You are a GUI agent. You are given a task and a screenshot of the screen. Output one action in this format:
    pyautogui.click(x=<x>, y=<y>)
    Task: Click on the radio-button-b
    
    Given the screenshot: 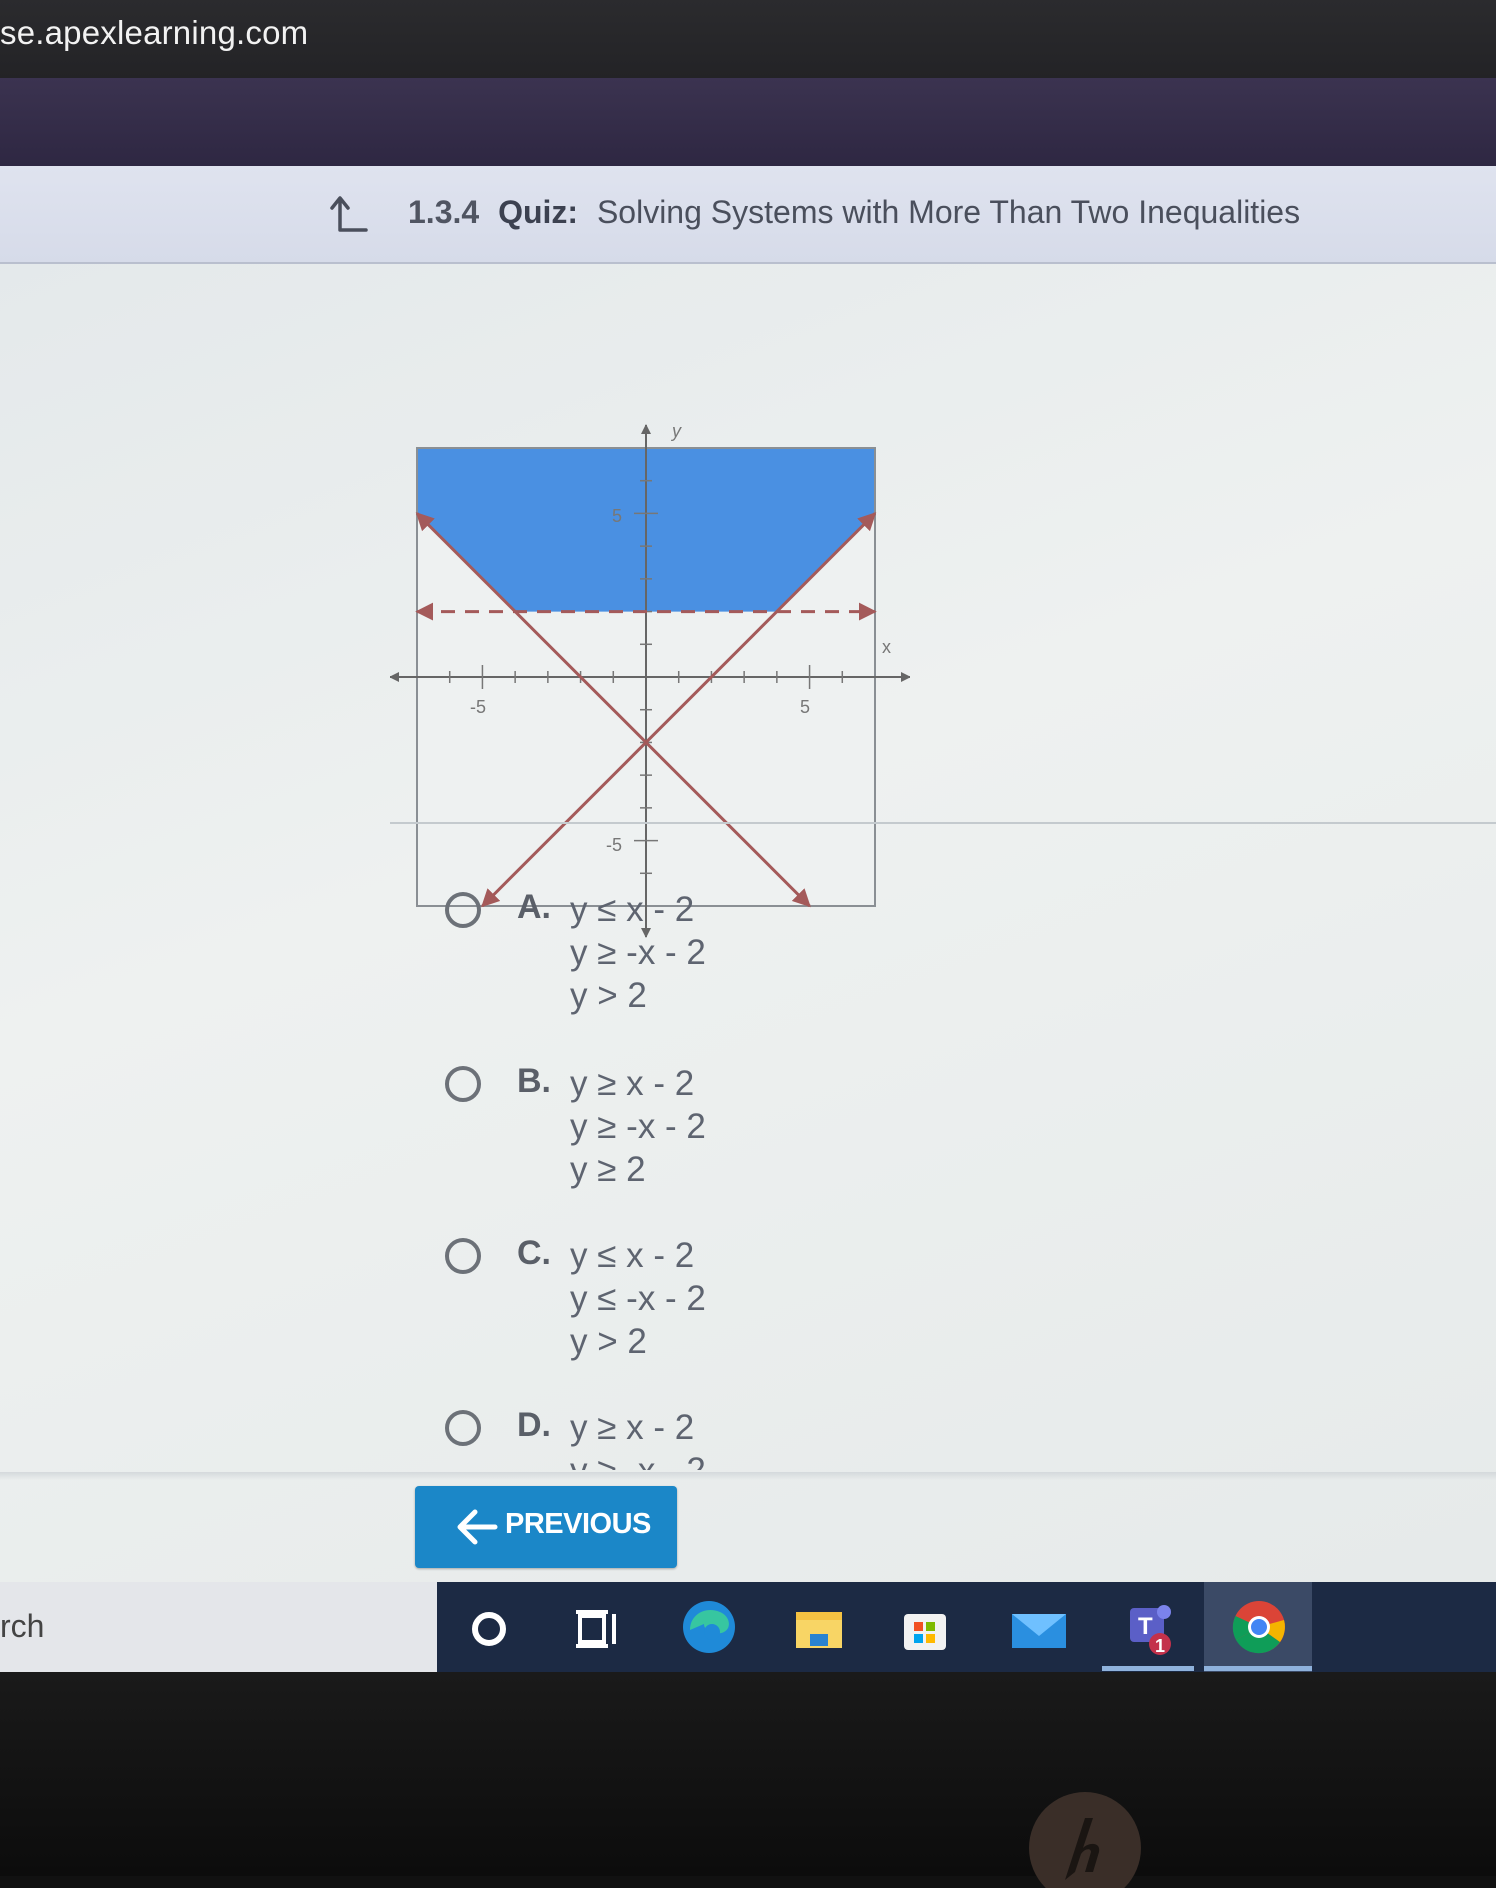 What is the action you would take?
    pyautogui.click(x=463, y=1084)
    